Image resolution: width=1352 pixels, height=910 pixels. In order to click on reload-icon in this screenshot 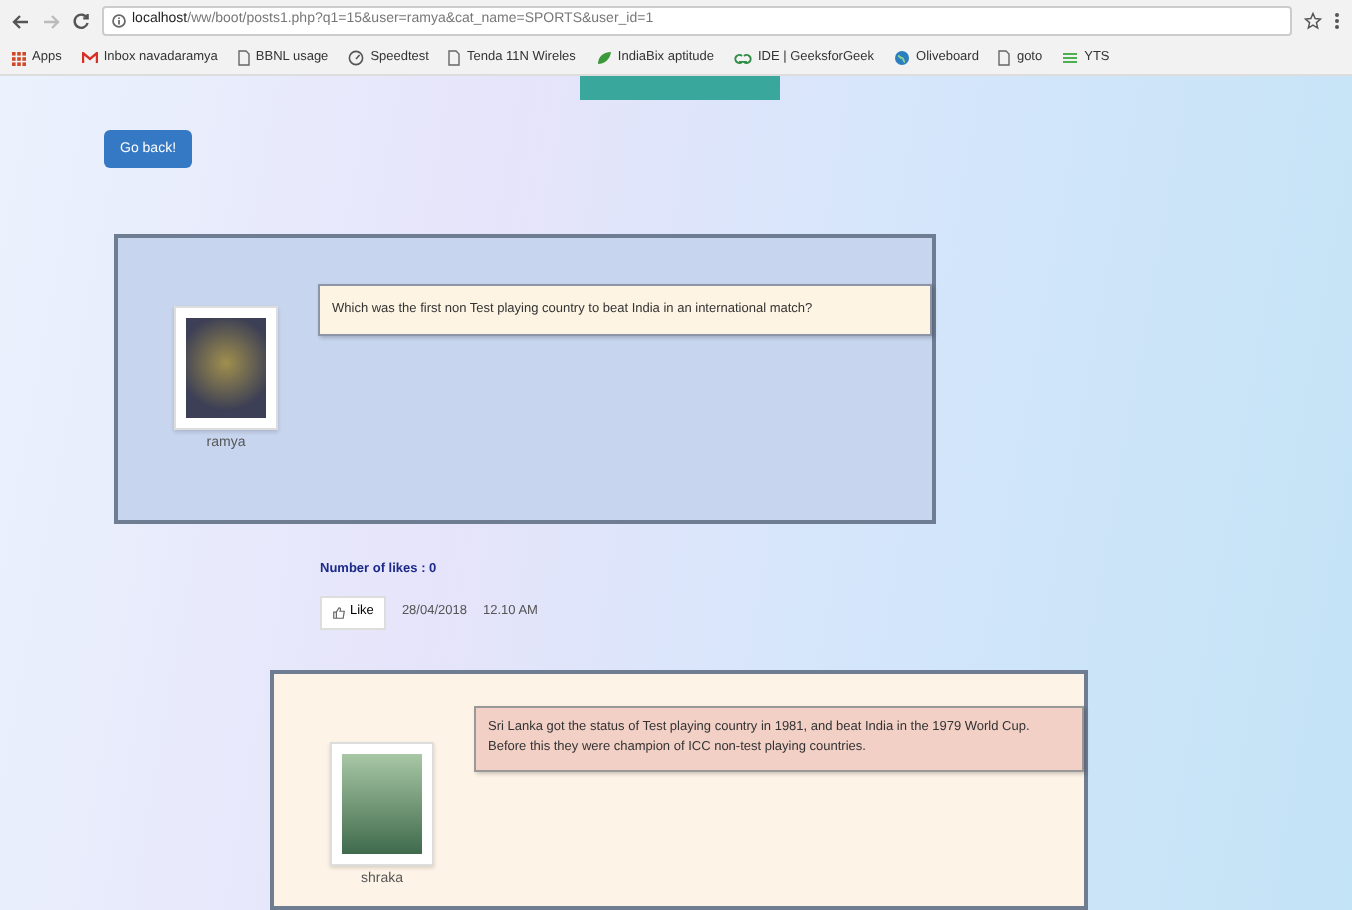, I will do `click(81, 21)`.